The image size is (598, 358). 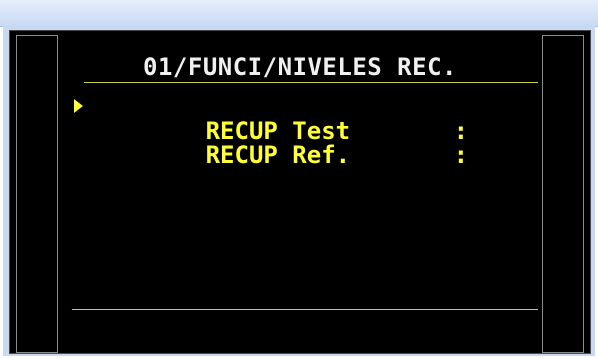 What do you see at coordinates (37, 194) in the screenshot?
I see `left-softkey-panel` at bounding box center [37, 194].